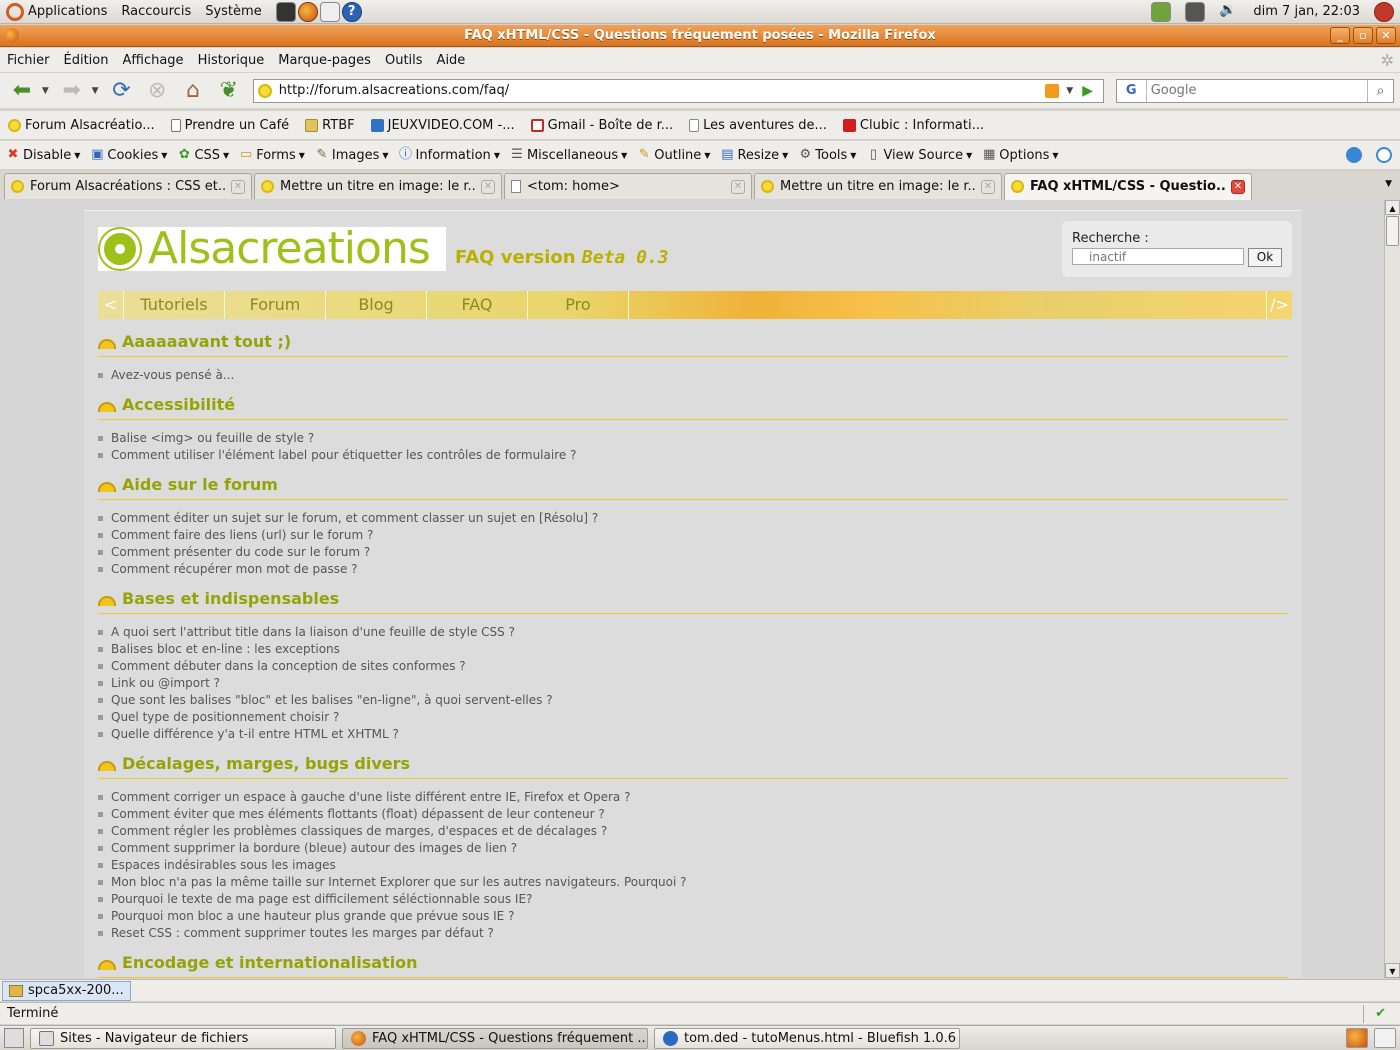 The width and height of the screenshot is (1400, 1050). Describe the element at coordinates (628, 186) in the screenshot. I see `tab-tom-home: <tom: home> ✕` at that location.